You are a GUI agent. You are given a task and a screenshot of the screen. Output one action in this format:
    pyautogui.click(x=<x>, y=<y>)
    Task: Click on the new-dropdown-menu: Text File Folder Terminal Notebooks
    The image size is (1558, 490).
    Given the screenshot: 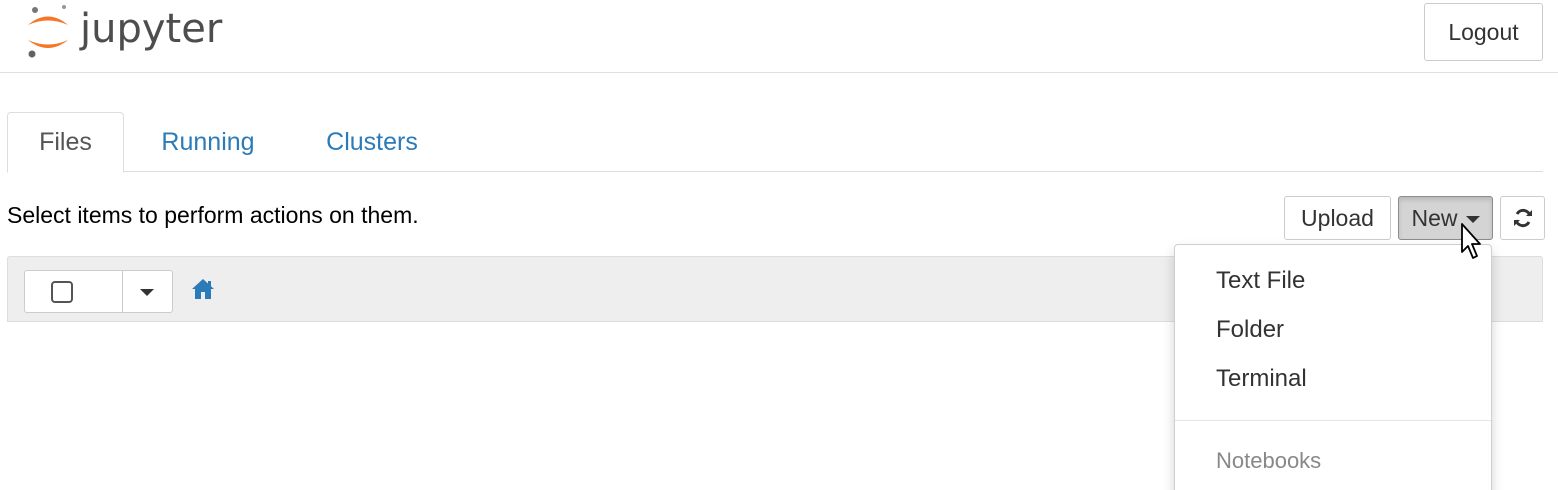 What is the action you would take?
    pyautogui.click(x=1333, y=367)
    